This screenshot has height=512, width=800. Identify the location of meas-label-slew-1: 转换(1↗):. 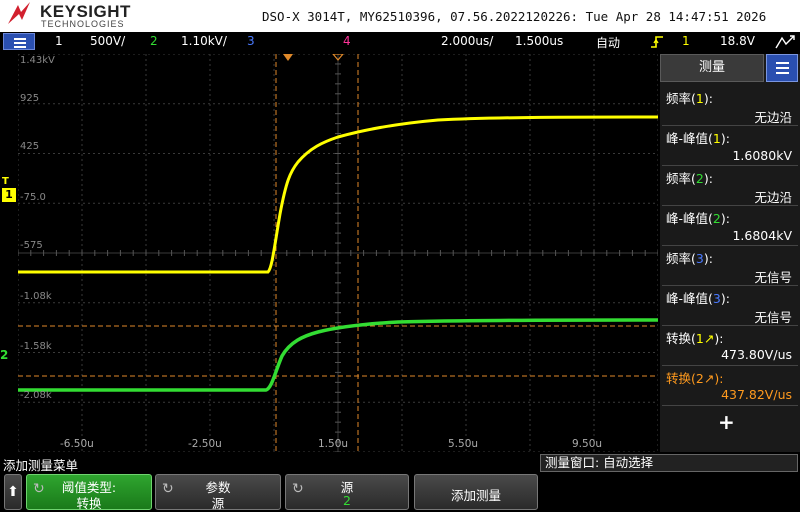
(695, 338).